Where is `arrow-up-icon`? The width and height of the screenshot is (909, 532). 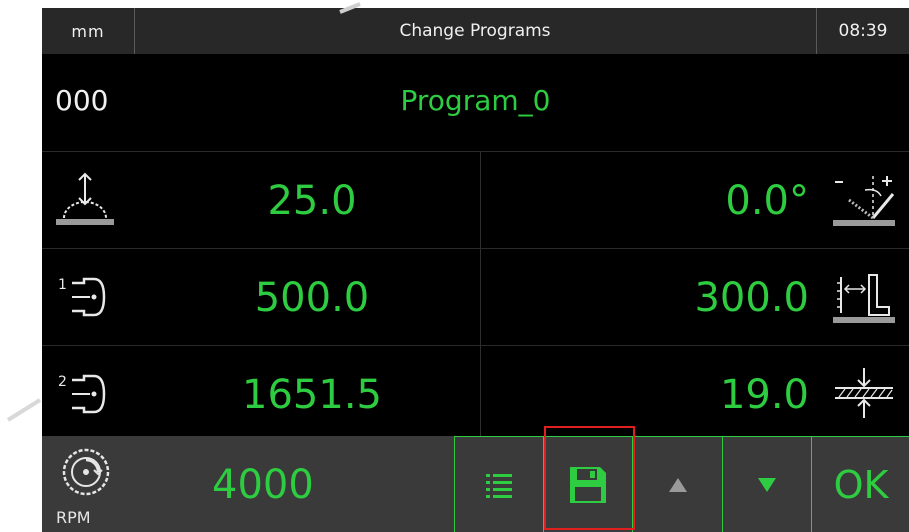
arrow-up-icon is located at coordinates (677, 485).